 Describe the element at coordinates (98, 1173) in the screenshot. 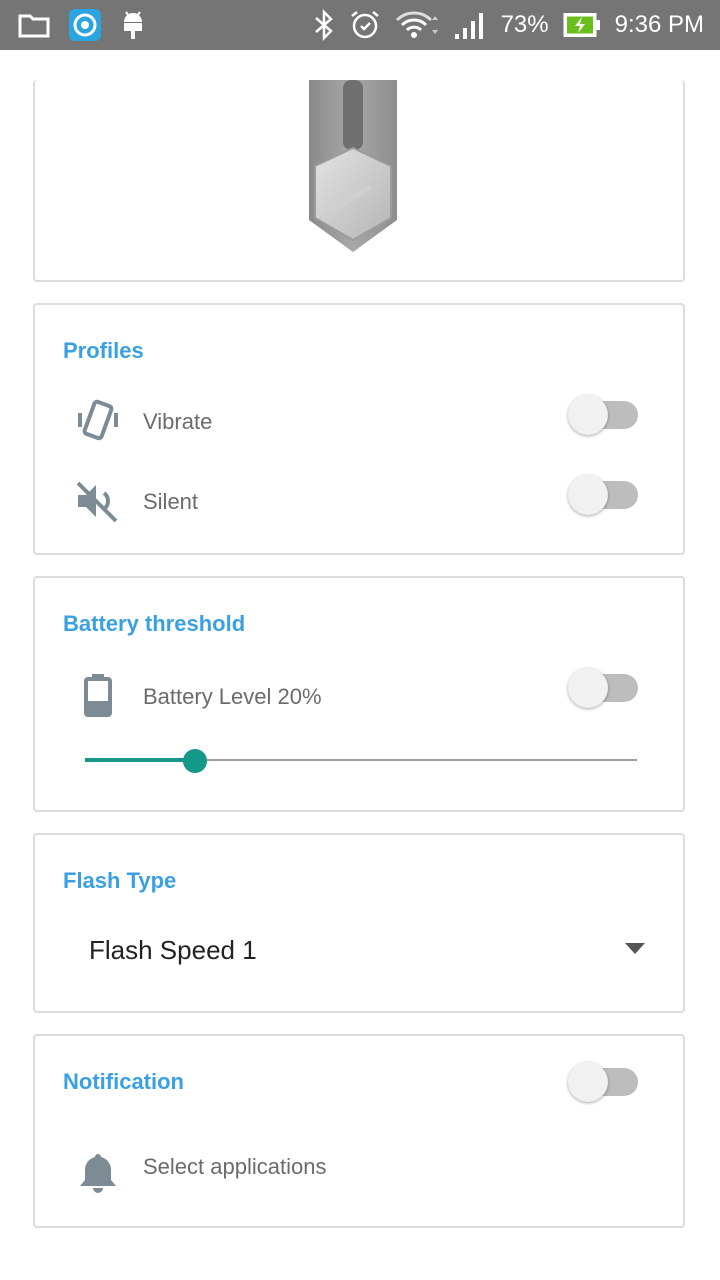

I see `bell-icon` at that location.